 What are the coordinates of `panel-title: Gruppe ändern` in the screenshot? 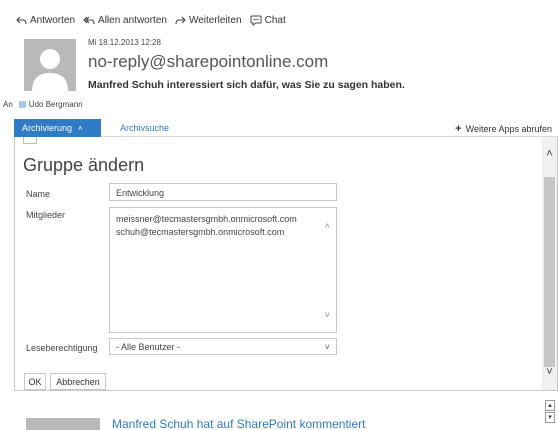 It's located at (84, 165).